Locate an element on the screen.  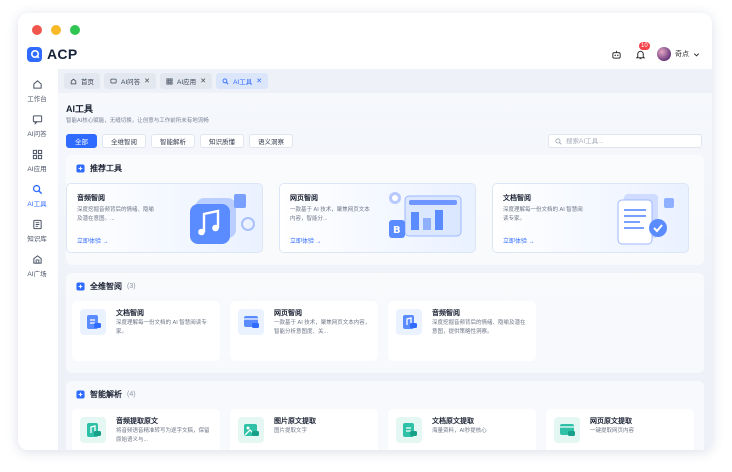
sidebar-item-ai-tools: AI工具 is located at coordinates (37, 195).